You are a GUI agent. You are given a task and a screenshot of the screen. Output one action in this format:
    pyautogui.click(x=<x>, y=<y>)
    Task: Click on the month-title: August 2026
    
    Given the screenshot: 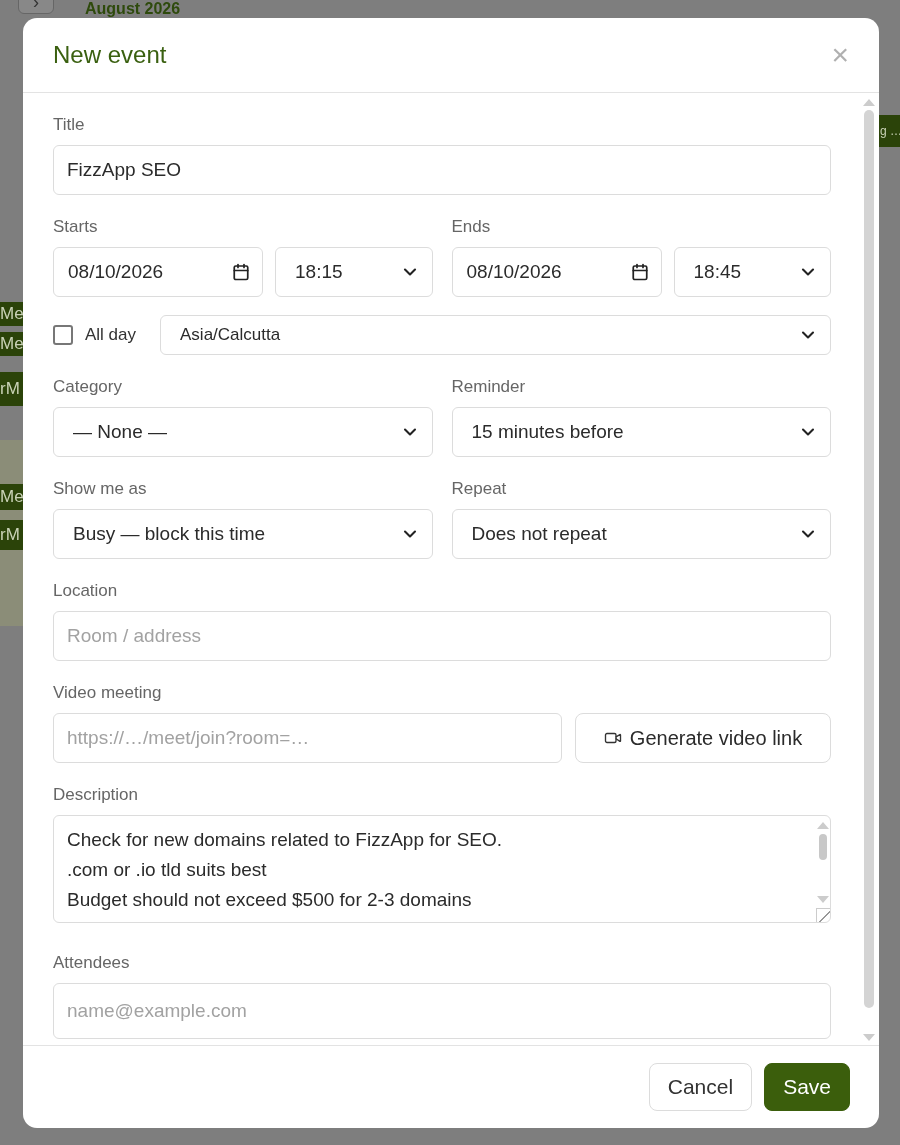 What is the action you would take?
    pyautogui.click(x=133, y=9)
    